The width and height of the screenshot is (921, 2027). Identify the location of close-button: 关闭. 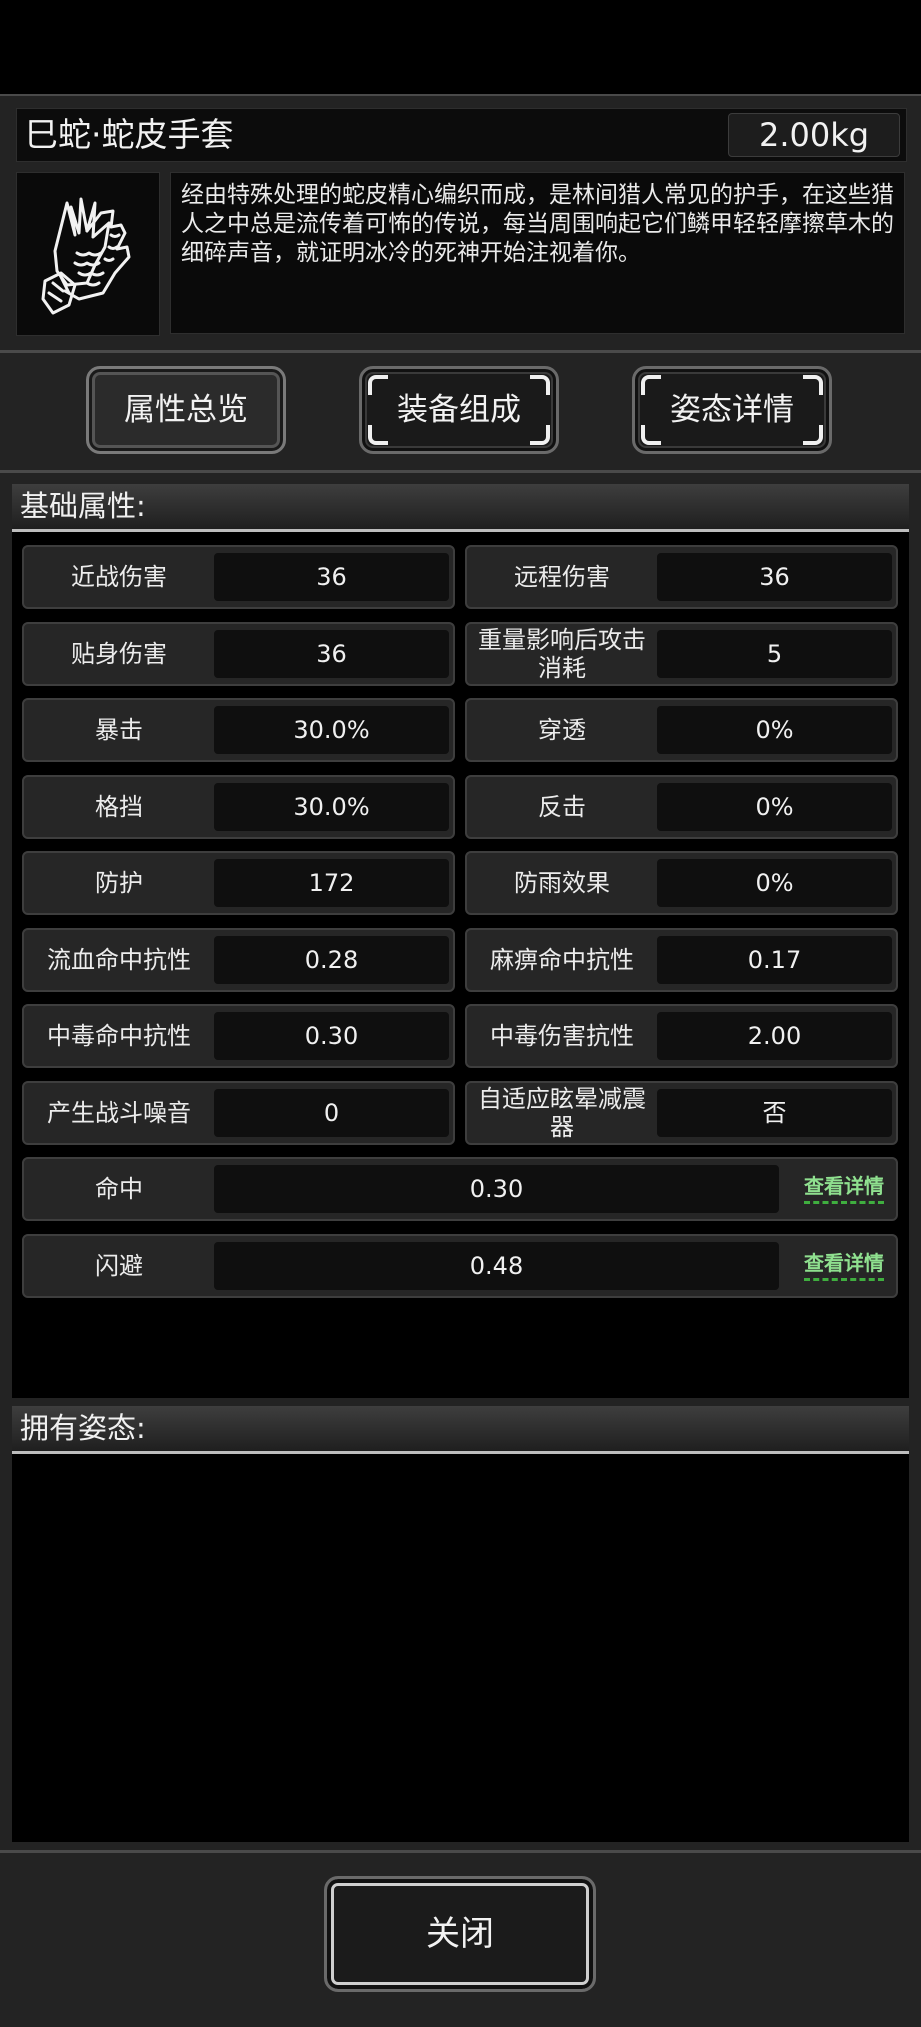
(460, 1934).